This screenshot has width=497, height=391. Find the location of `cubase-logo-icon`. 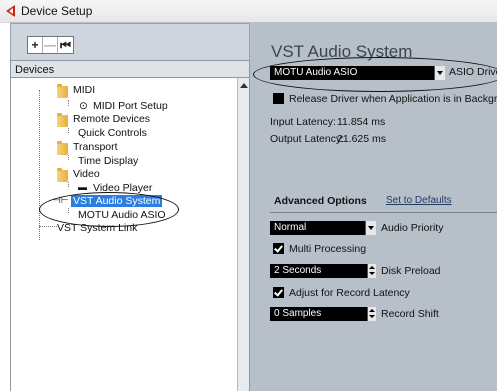

cubase-logo-icon is located at coordinates (10, 11).